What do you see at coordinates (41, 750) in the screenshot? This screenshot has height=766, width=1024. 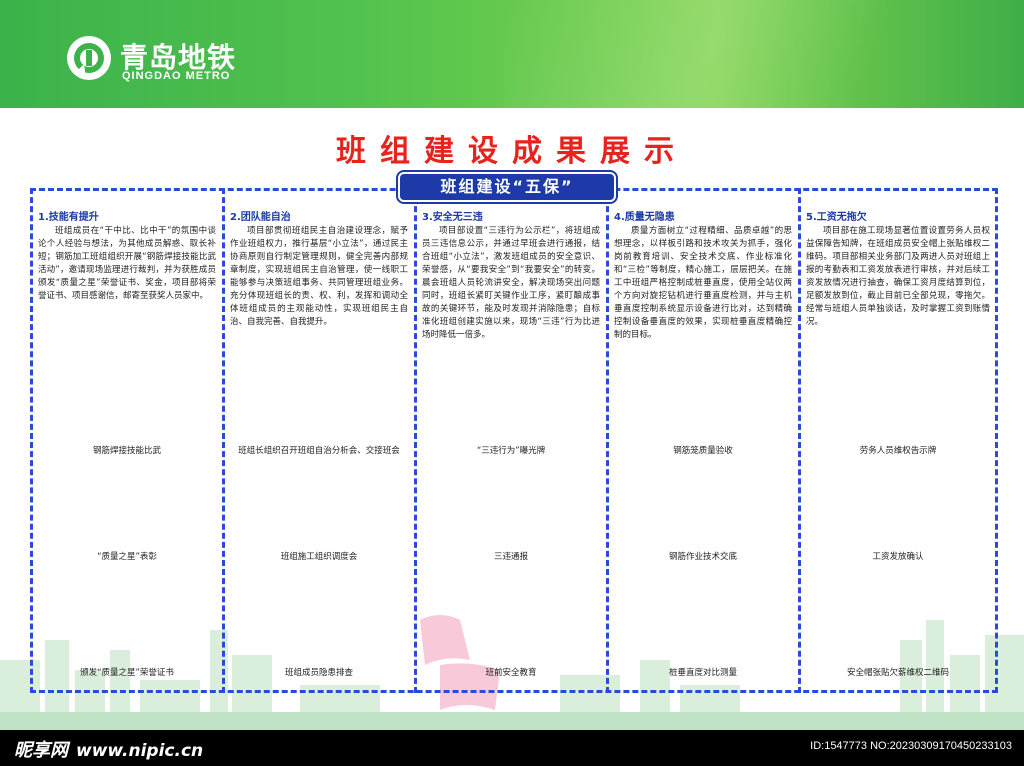 I see `watermark-site-name: 昵享网` at bounding box center [41, 750].